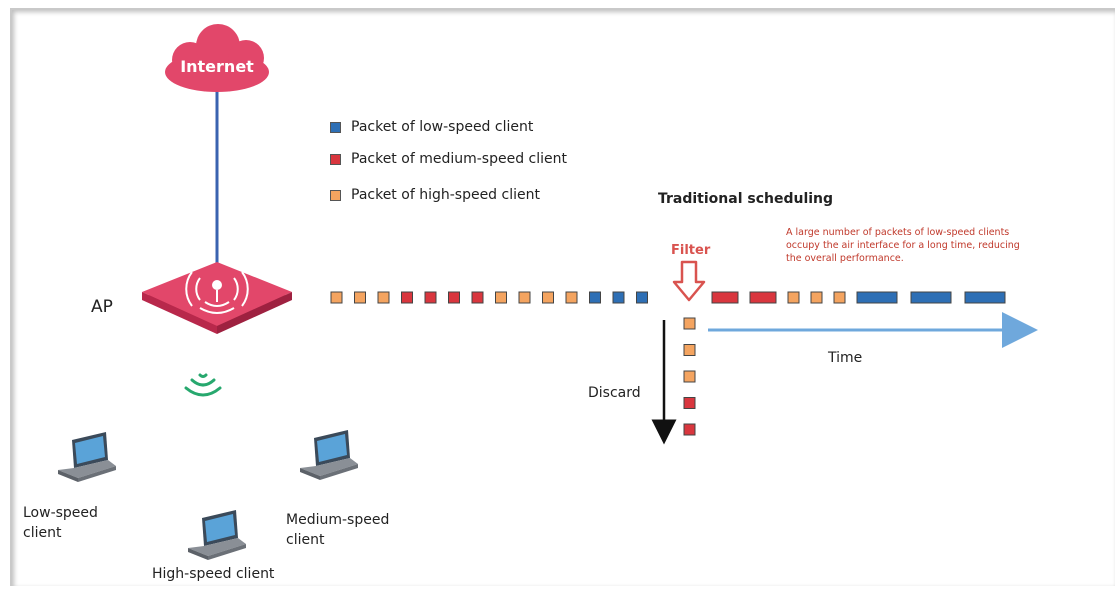  I want to click on filter-arrow-icon, so click(689, 281).